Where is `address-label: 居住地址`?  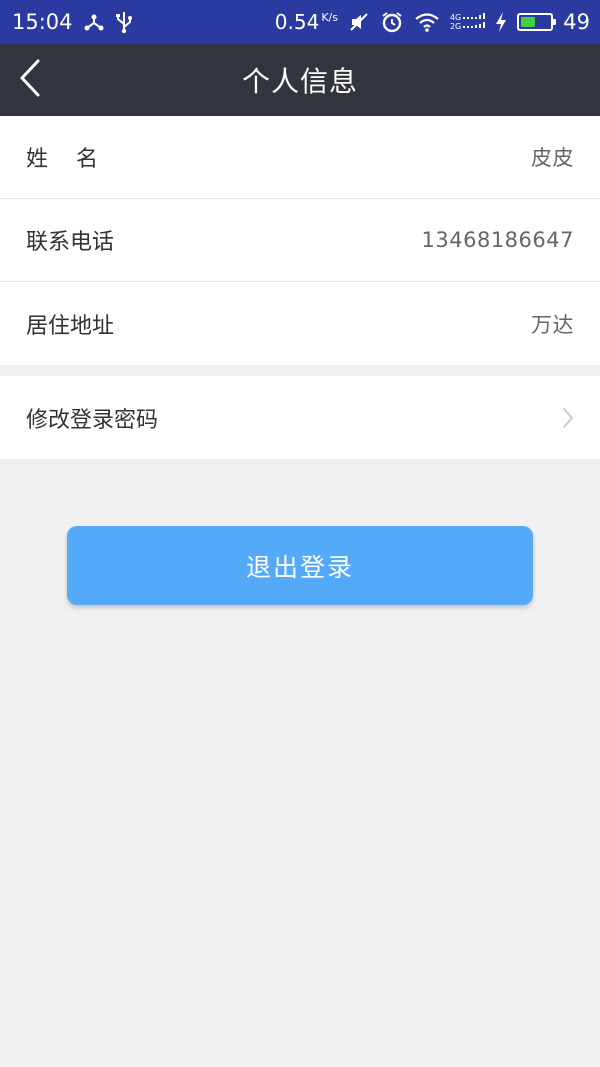
address-label: 居住地址 is located at coordinates (70, 326).